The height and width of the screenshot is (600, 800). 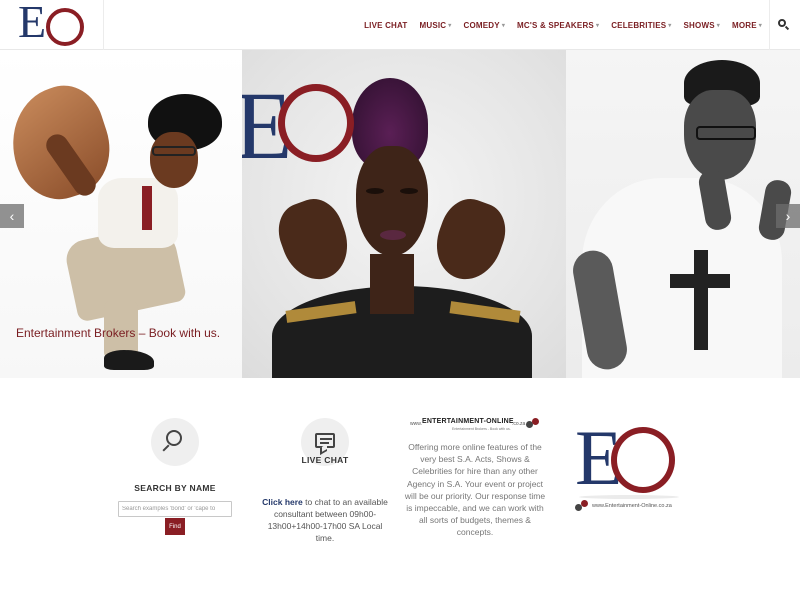 What do you see at coordinates (32, 23) in the screenshot?
I see `logo-letter-e: E` at bounding box center [32, 23].